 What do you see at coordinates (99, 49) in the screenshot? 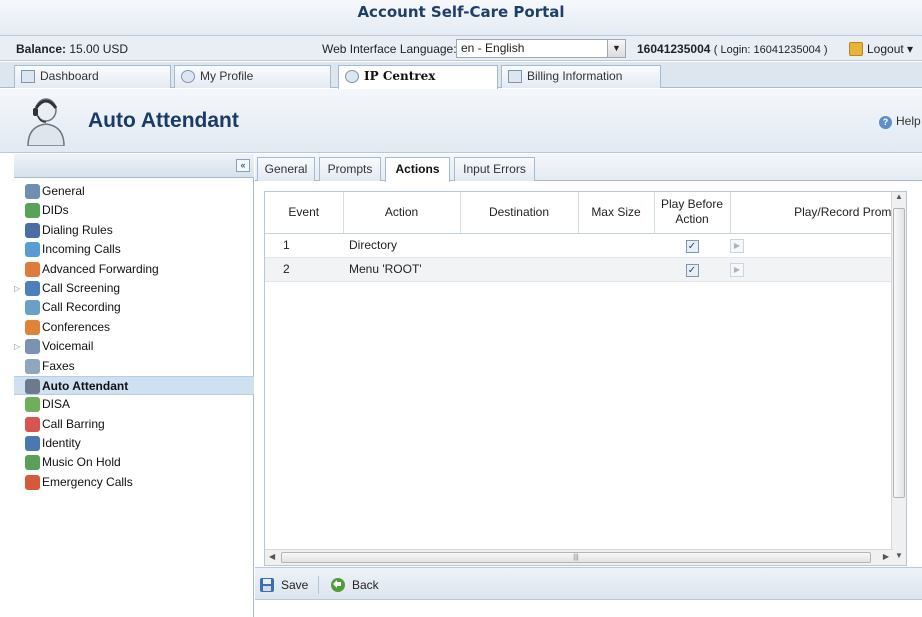
I see `balance-value: 15.00 USD` at bounding box center [99, 49].